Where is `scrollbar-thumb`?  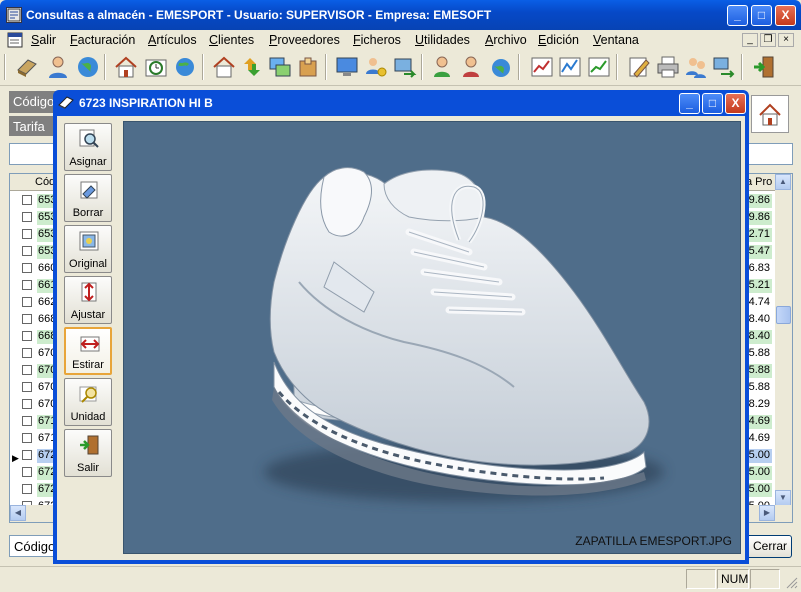 scrollbar-thumb is located at coordinates (783, 315).